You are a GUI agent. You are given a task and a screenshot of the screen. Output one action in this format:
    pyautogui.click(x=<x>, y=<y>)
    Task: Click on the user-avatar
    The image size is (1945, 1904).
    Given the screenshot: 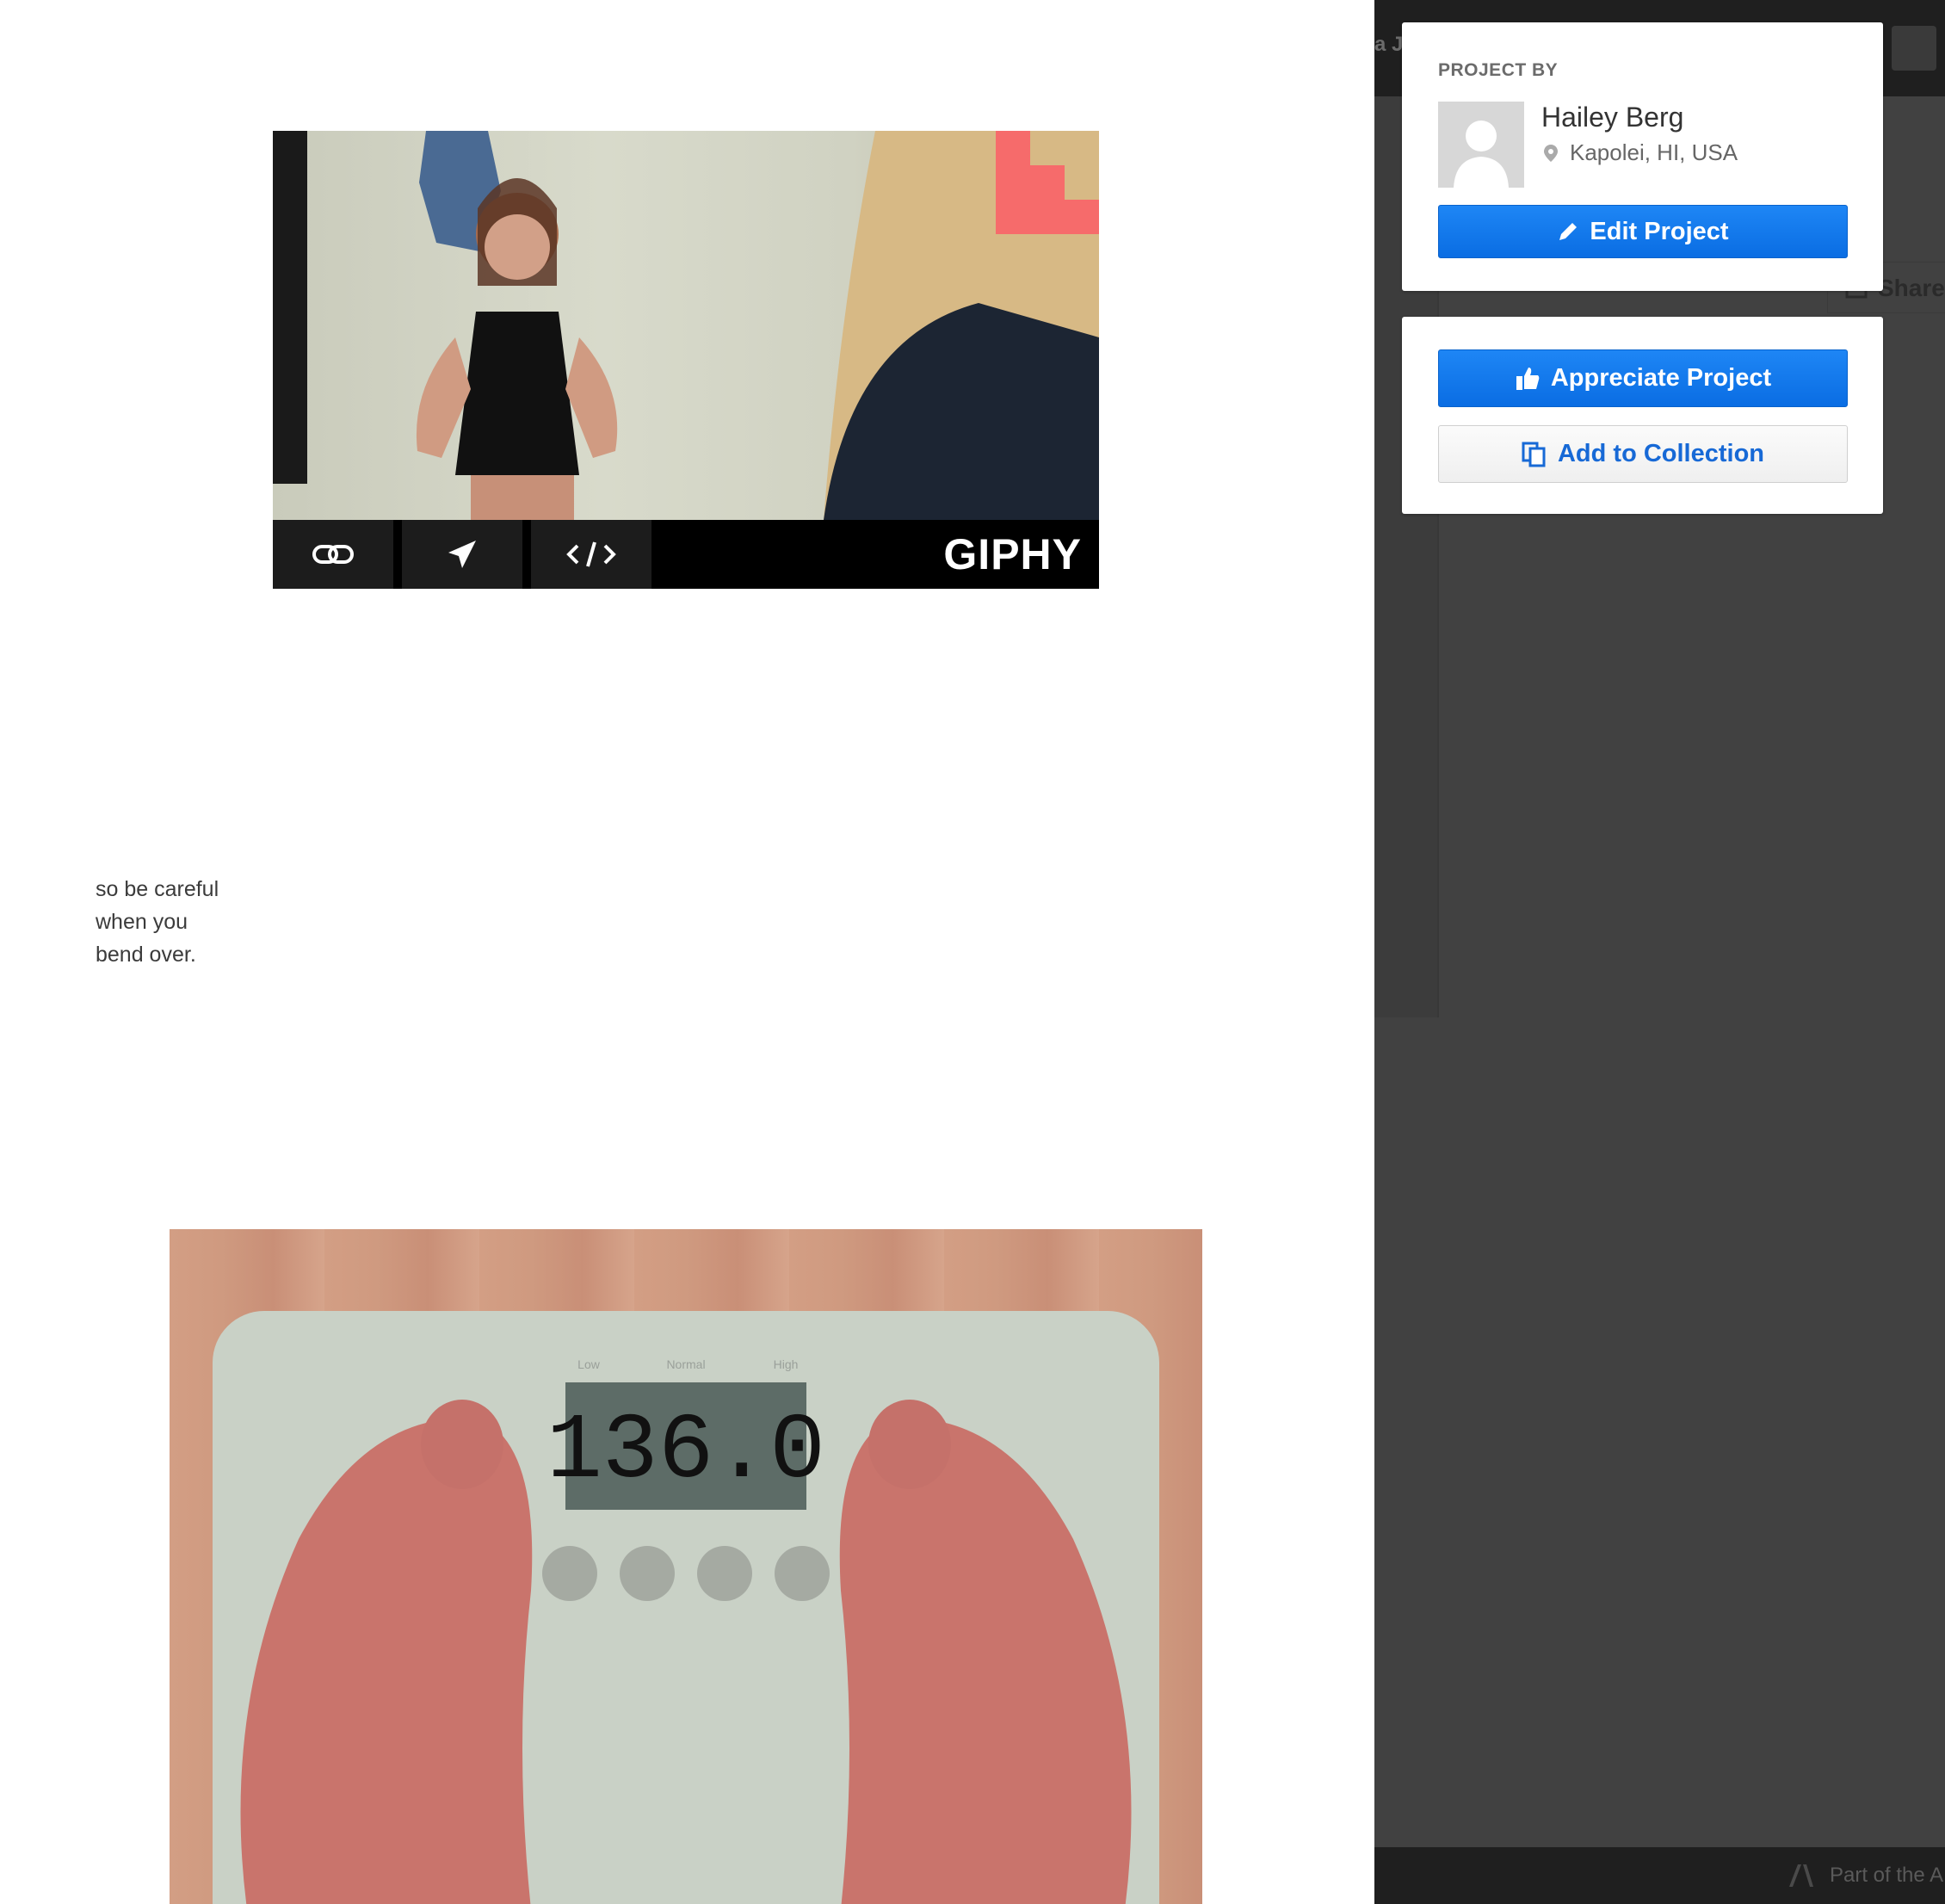 What is the action you would take?
    pyautogui.click(x=1914, y=49)
    